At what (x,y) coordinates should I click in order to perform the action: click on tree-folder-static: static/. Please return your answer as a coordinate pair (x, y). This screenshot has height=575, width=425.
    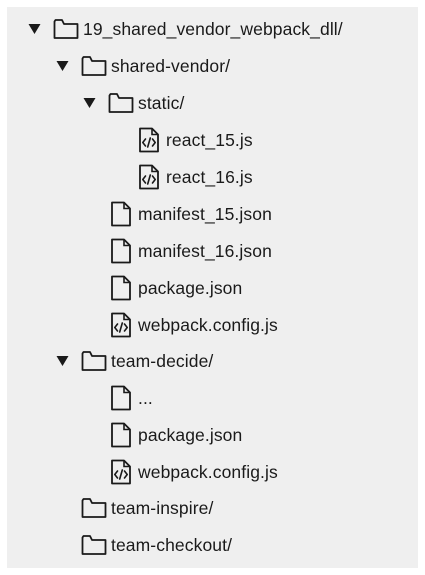
    Looking at the image, I should click on (133, 103).